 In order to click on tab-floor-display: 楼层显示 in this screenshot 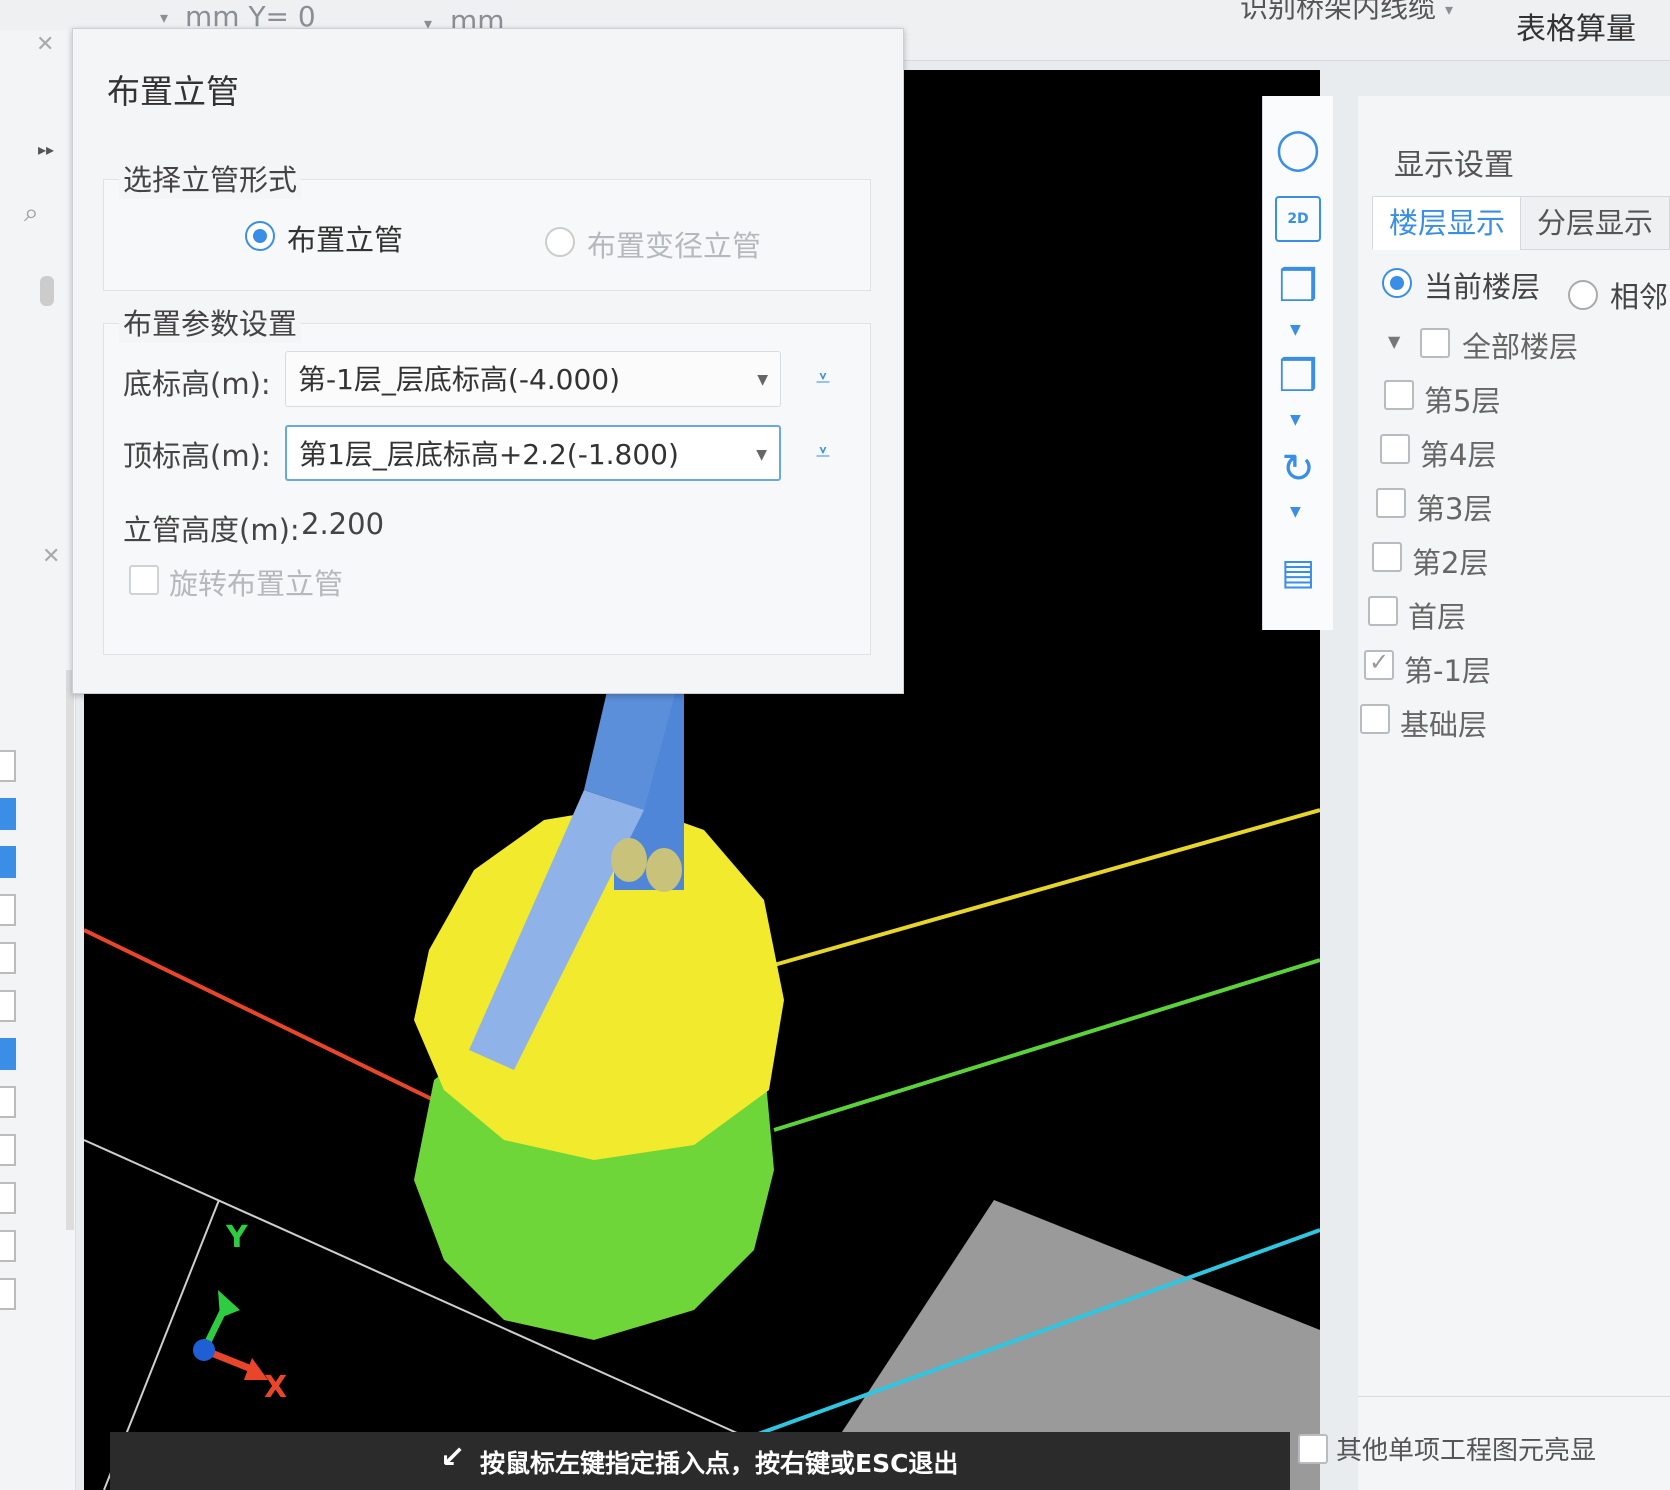, I will do `click(1447, 223)`.